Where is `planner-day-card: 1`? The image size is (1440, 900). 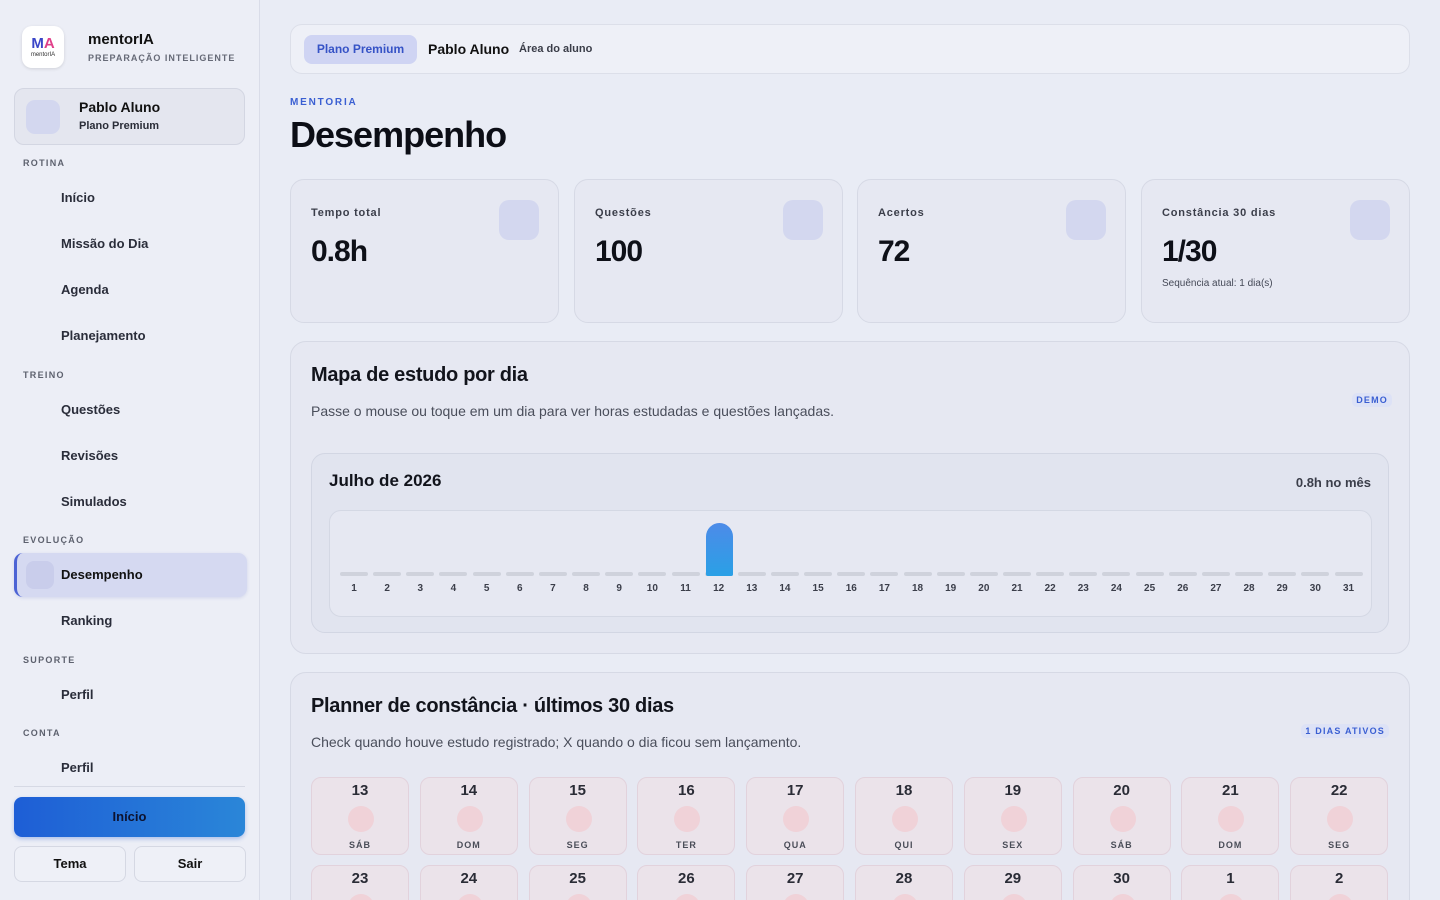 planner-day-card: 1 is located at coordinates (1230, 882).